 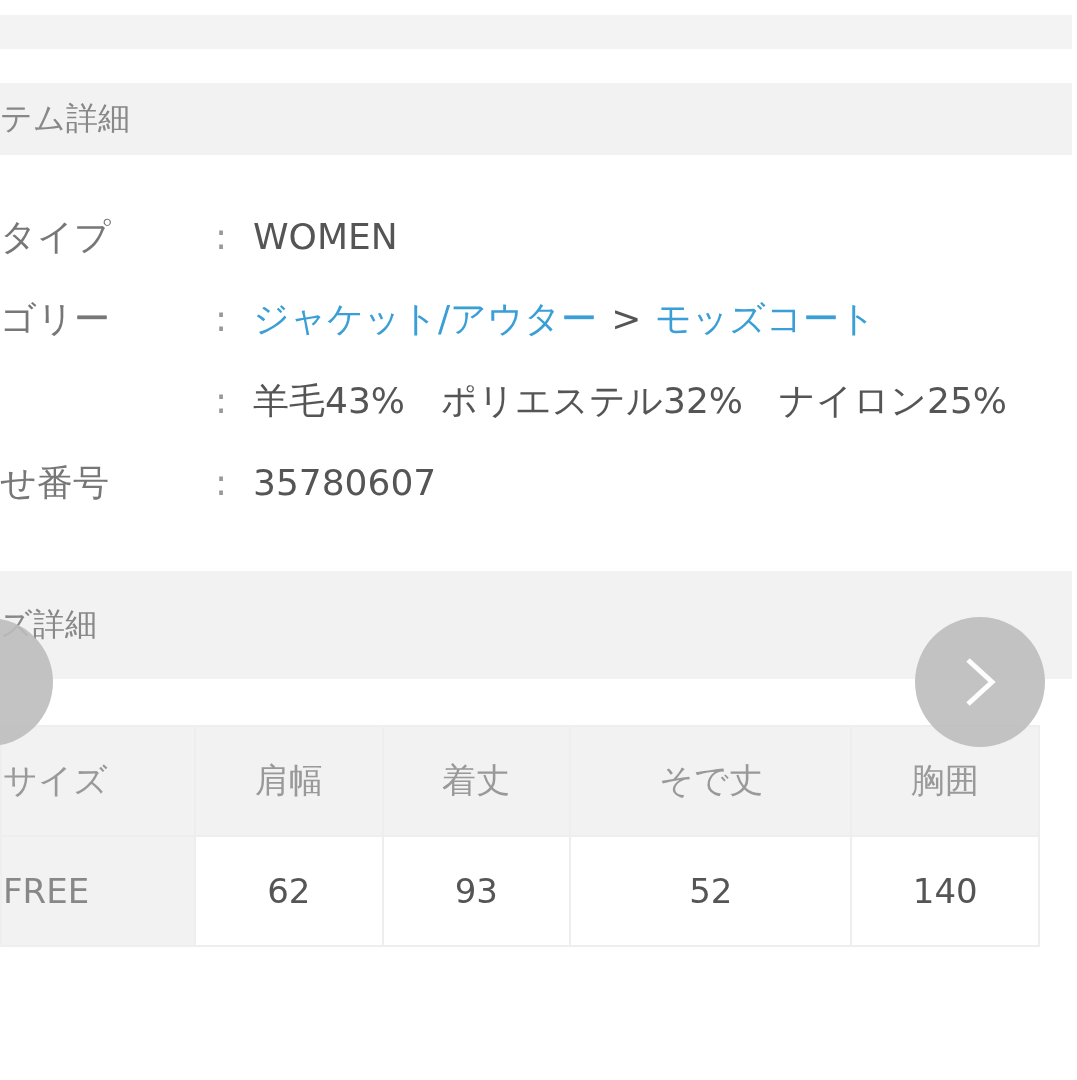 What do you see at coordinates (65, 118) in the screenshot?
I see `section-title: テム詳細` at bounding box center [65, 118].